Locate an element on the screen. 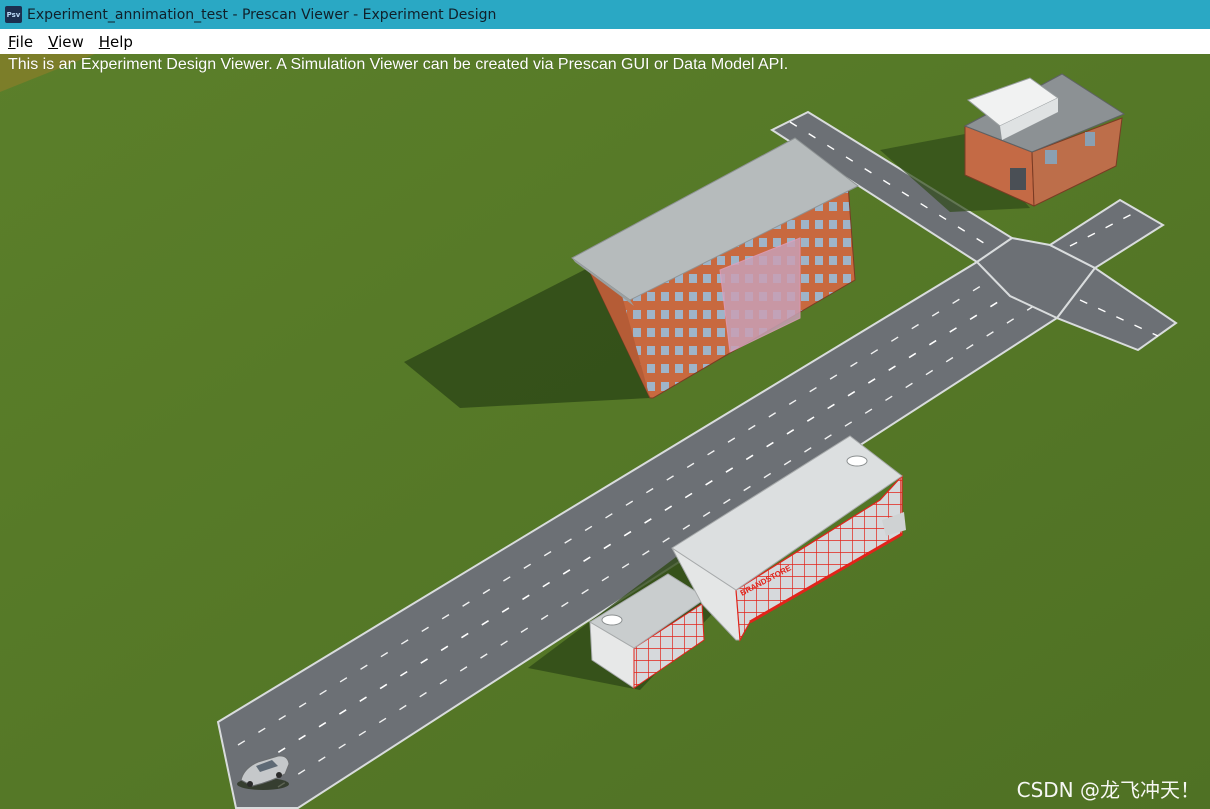 This screenshot has height=809, width=1210. menu-file-label-rest: ile is located at coordinates (24, 41).